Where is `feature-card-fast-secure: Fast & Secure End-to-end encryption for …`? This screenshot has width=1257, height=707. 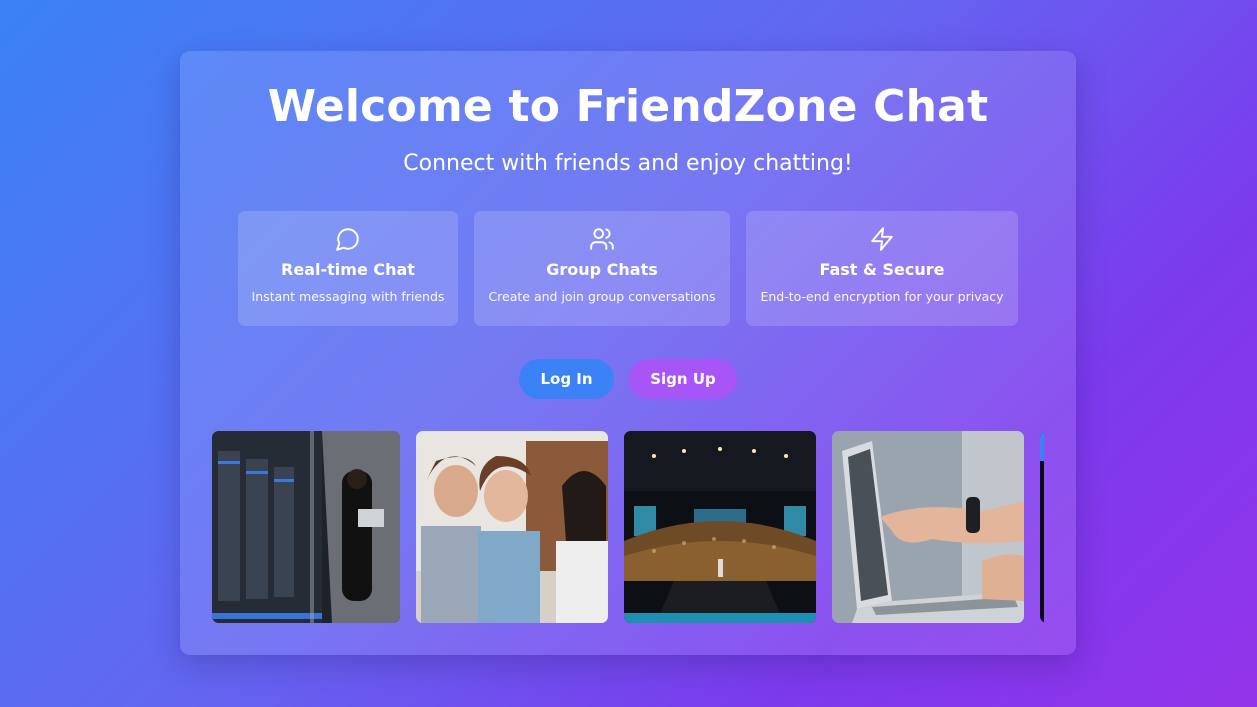 feature-card-fast-secure: Fast & Secure End-to-end encryption for … is located at coordinates (882, 268).